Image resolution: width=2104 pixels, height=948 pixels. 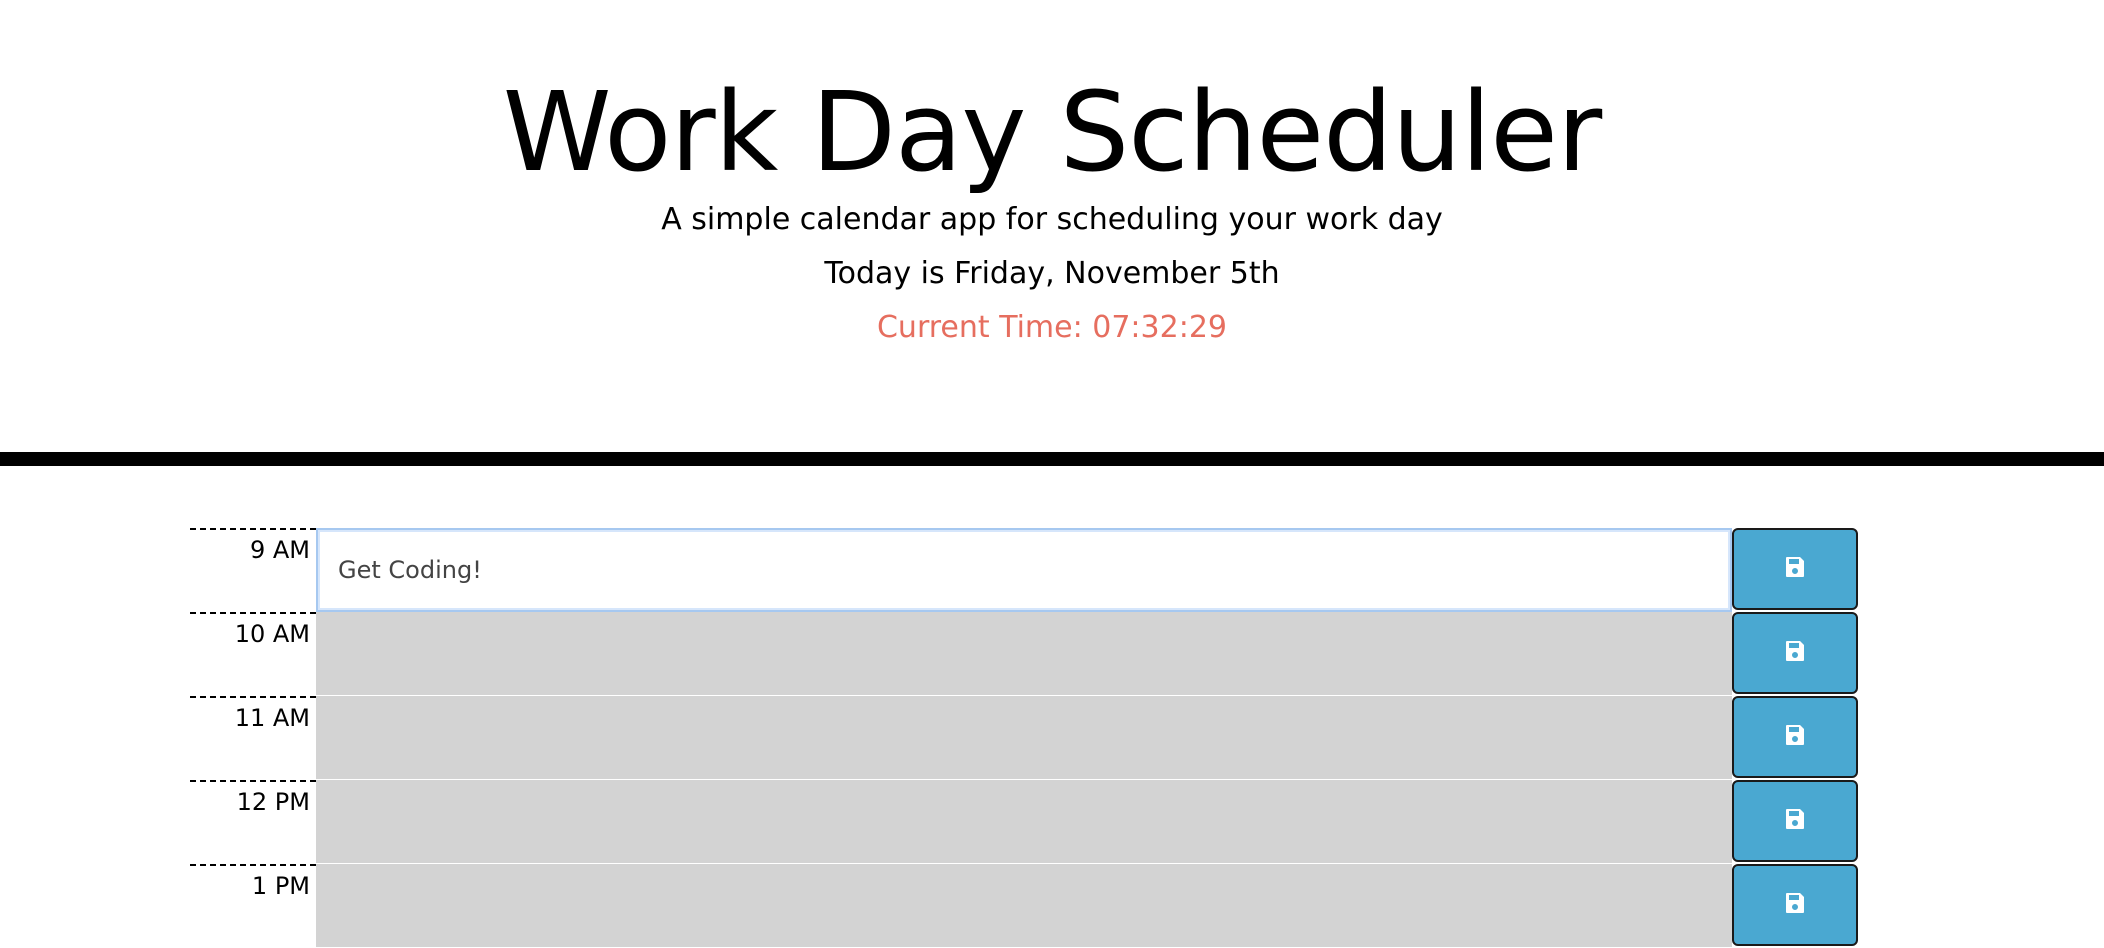 What do you see at coordinates (253, 570) in the screenshot?
I see `hour-label: 9 AM` at bounding box center [253, 570].